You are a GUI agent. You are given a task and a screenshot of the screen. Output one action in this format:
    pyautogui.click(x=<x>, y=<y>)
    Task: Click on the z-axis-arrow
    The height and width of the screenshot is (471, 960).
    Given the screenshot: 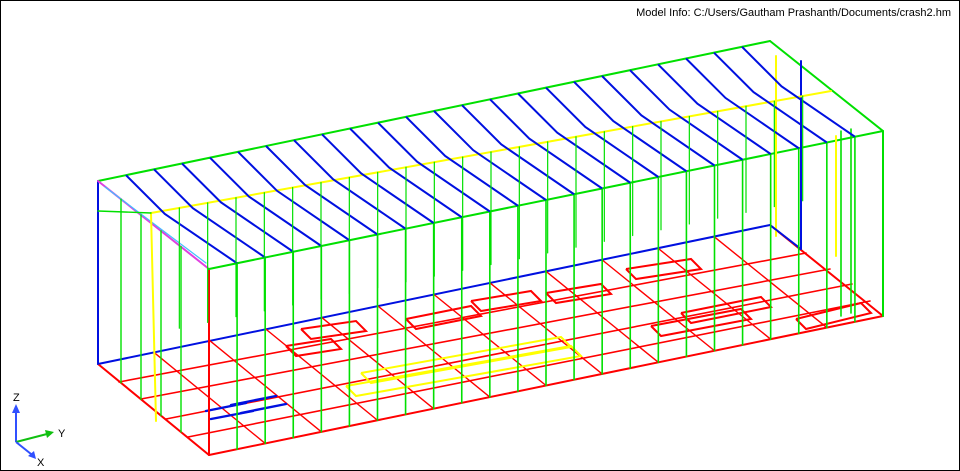 What is the action you would take?
    pyautogui.click(x=16, y=408)
    